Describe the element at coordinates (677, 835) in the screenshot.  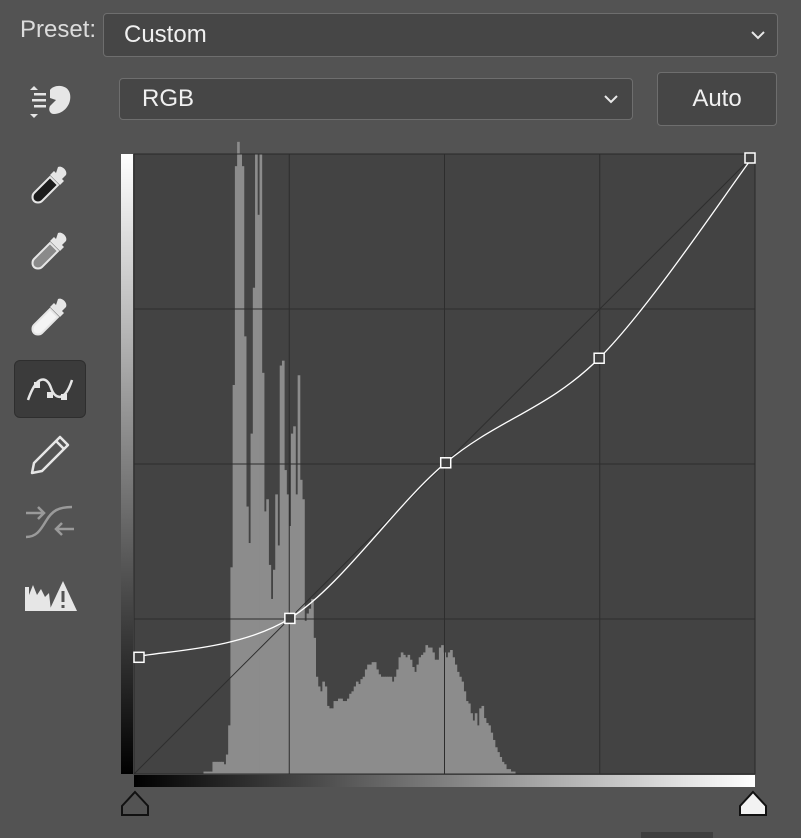
I see `panel-bottom-tab` at that location.